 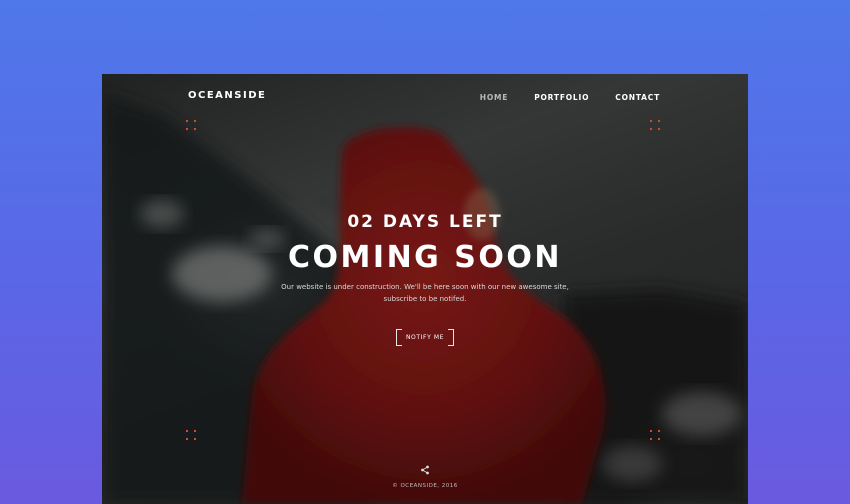 I want to click on corner-marker-bottom-left, so click(x=192, y=436).